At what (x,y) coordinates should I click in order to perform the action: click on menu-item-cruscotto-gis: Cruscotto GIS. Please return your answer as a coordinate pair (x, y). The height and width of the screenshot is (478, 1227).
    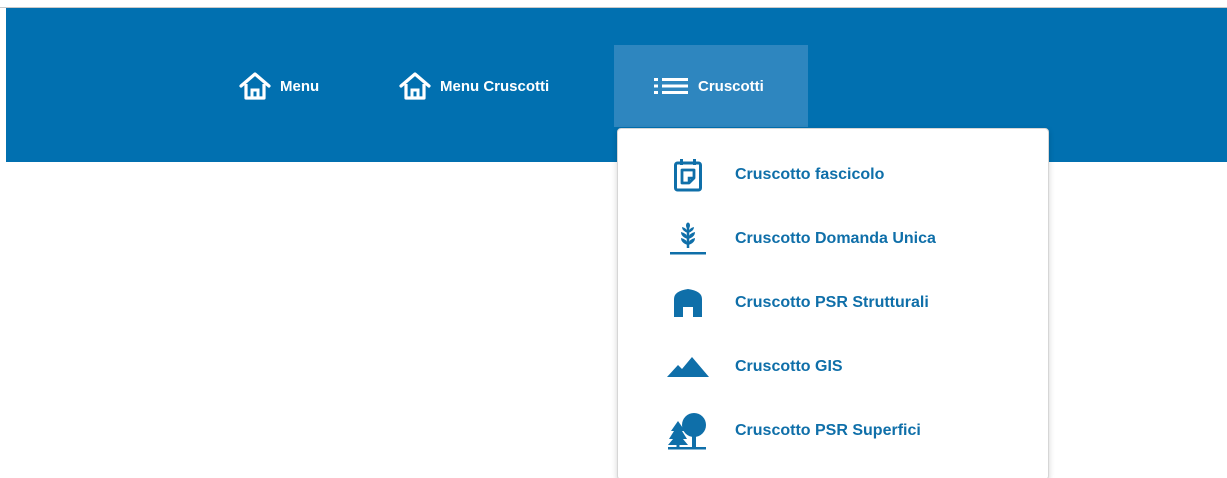
    Looking at the image, I should click on (833, 367).